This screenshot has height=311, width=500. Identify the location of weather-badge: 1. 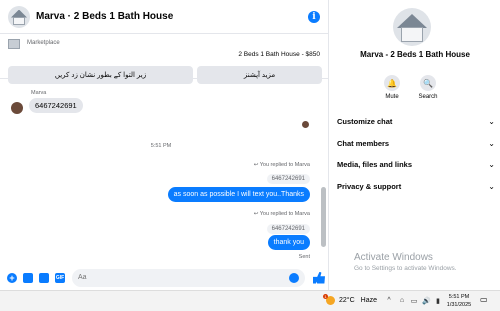
(325, 296).